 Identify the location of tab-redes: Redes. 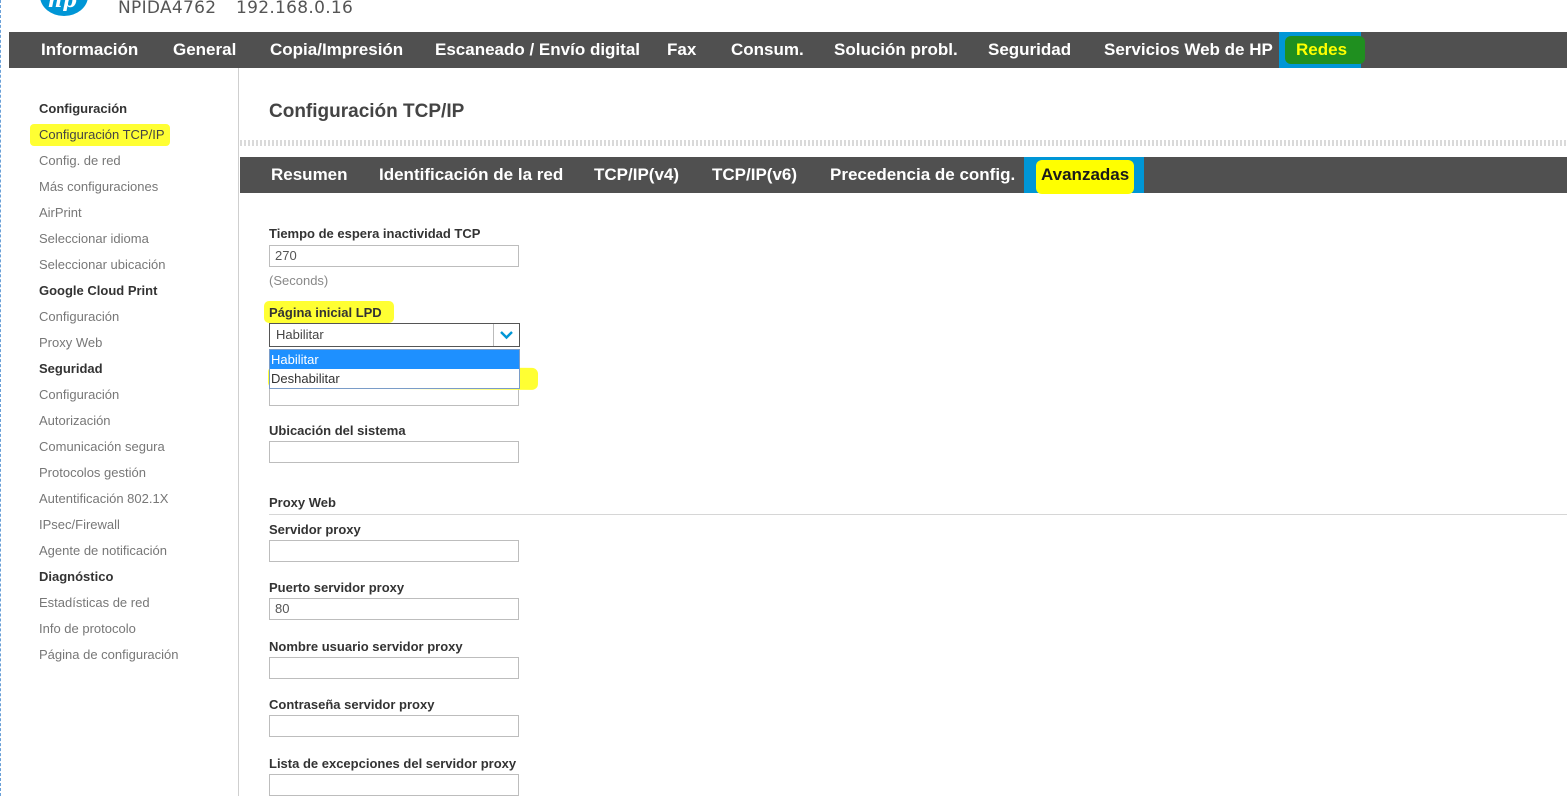
(1321, 50).